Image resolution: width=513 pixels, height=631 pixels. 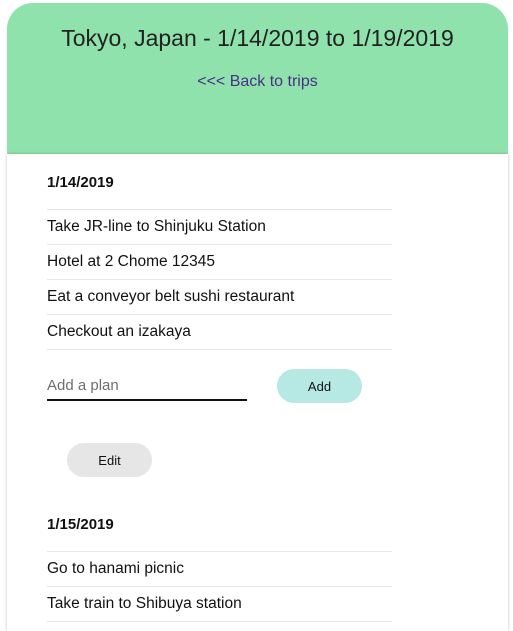 What do you see at coordinates (319, 386) in the screenshot?
I see `add-plan-button: Add` at bounding box center [319, 386].